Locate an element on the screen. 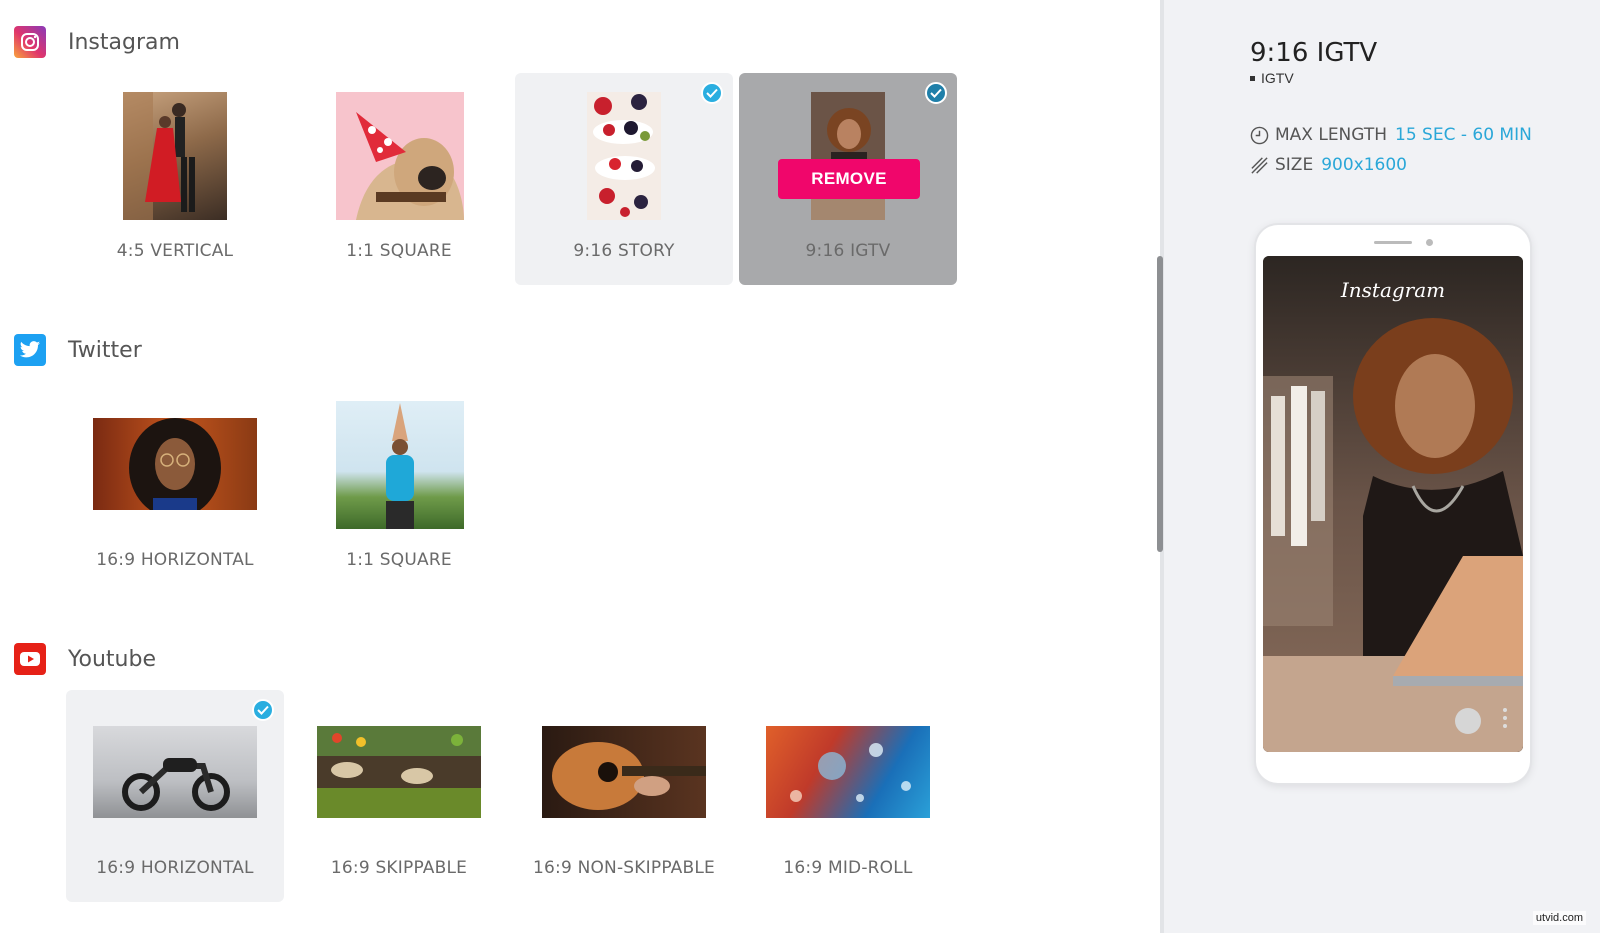  format-card-instagram-story: 9:16 STORY is located at coordinates (624, 179).